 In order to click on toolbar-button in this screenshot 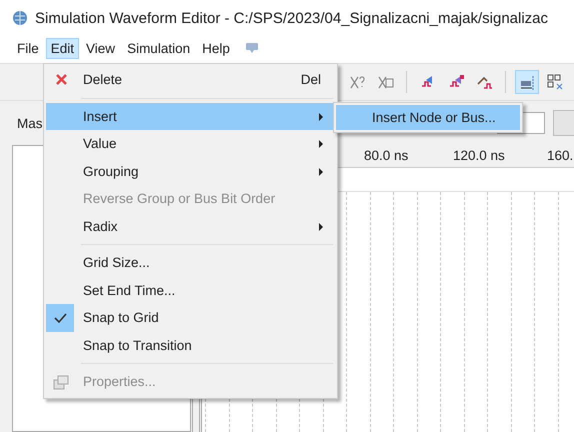, I will do `click(527, 82)`.